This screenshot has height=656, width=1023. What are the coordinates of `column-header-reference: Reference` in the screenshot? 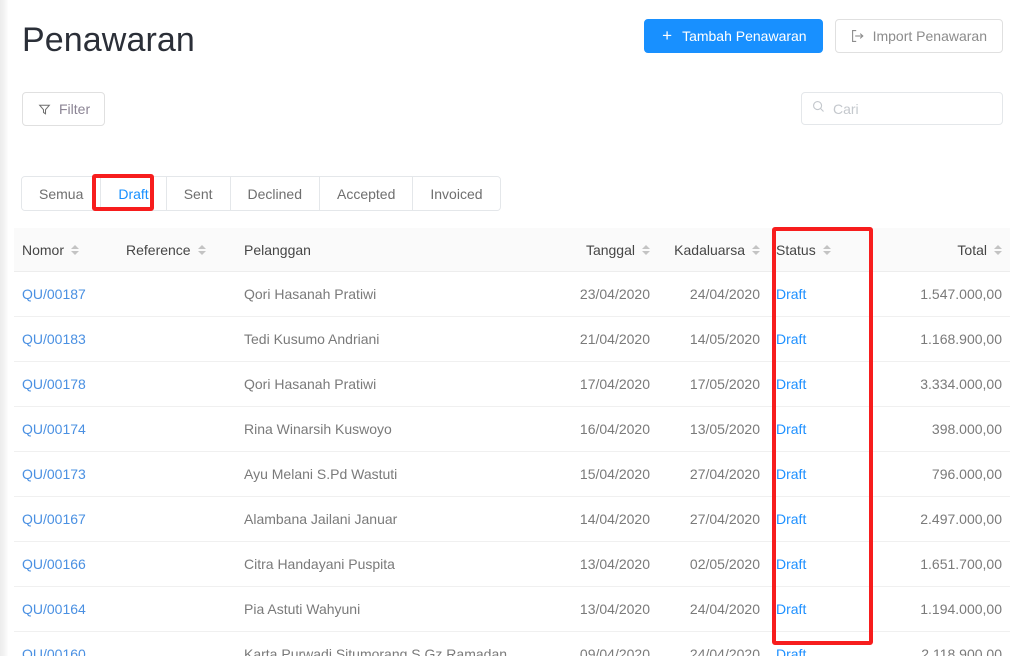 It's located at (177, 250).